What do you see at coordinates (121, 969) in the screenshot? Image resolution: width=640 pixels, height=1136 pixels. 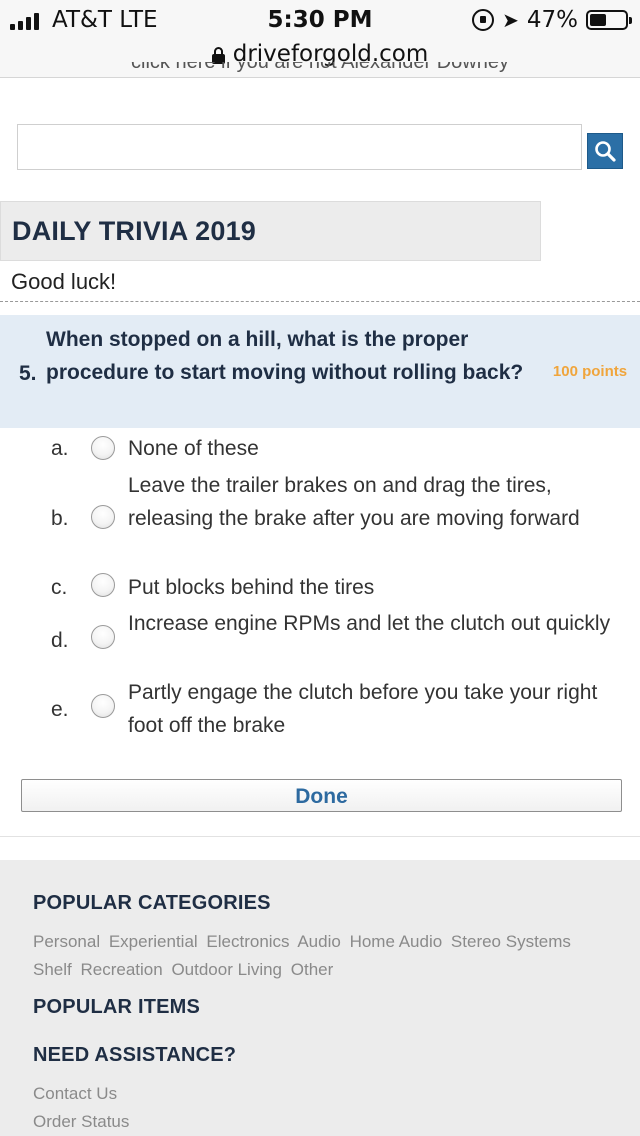 I see `category-link: Recreation` at bounding box center [121, 969].